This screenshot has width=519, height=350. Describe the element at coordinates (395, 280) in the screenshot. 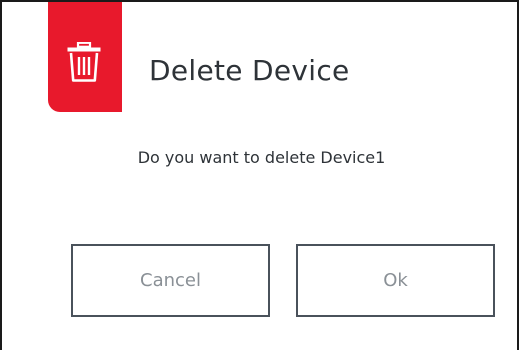

I see `ok-button: Ok` at that location.